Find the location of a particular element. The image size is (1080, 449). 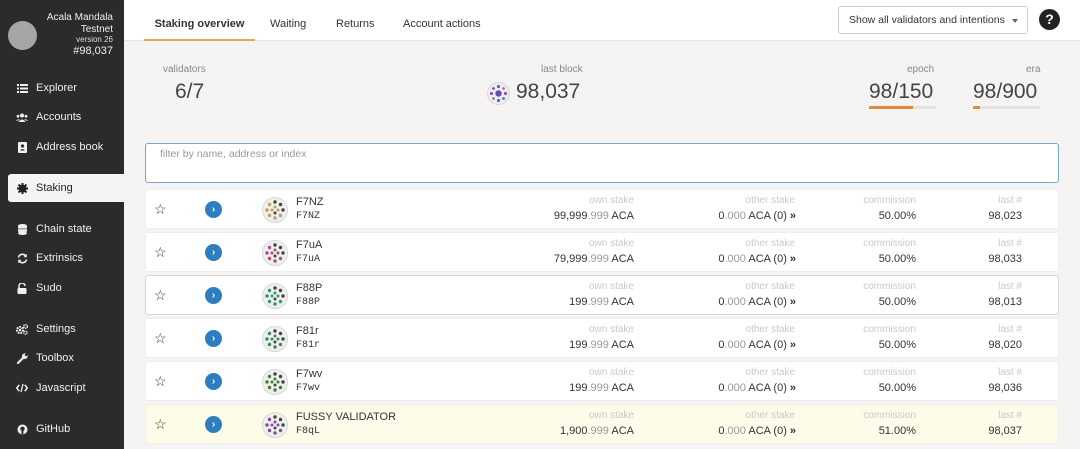

epoch-progress-bar is located at coordinates (902, 107).